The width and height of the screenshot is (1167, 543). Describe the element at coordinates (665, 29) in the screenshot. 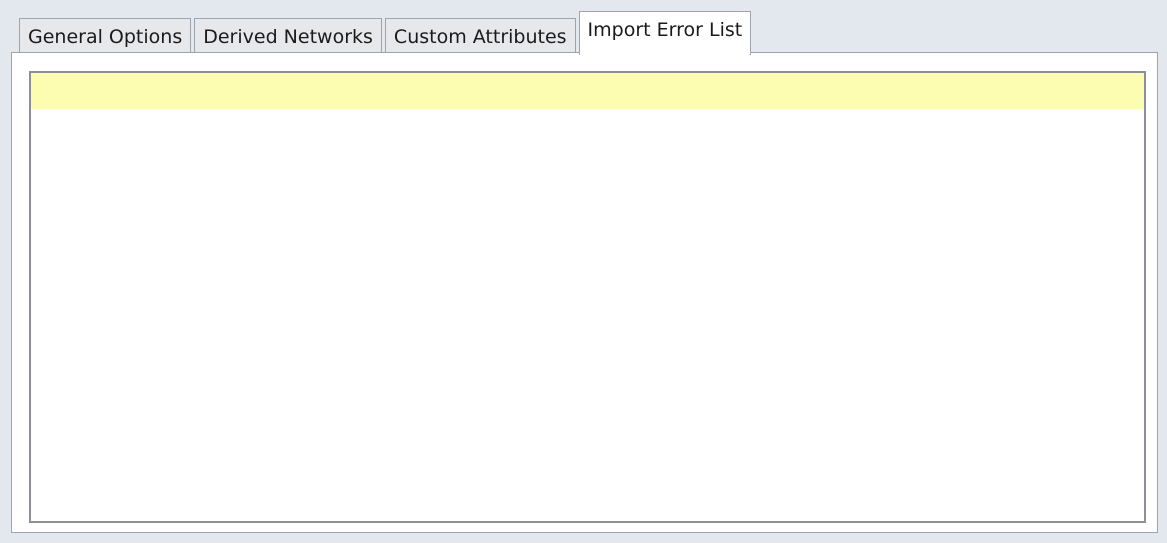

I see `tab-label: Import Error List` at that location.